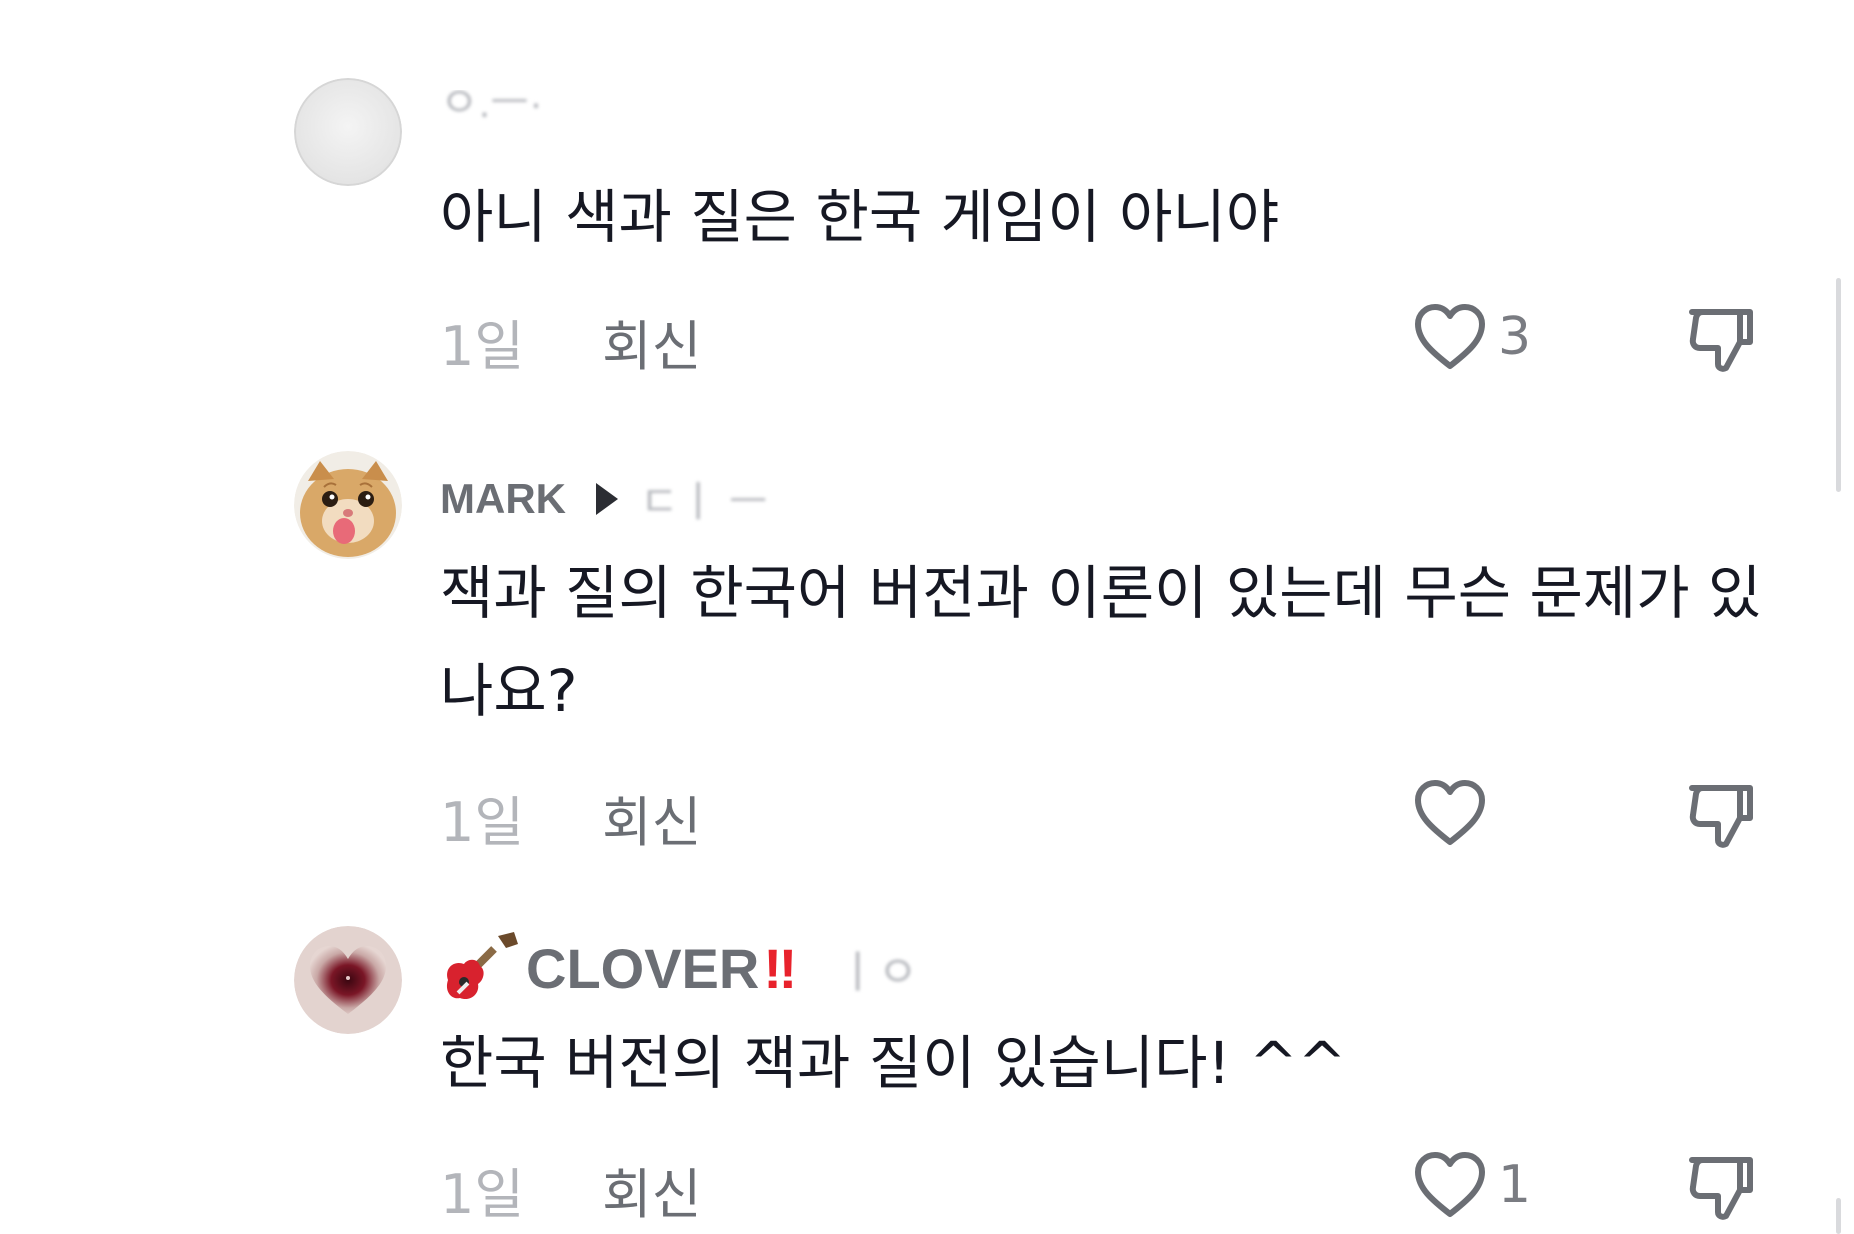 The height and width of the screenshot is (1234, 1854). Describe the element at coordinates (1838, 385) in the screenshot. I see `scrollbar` at that location.